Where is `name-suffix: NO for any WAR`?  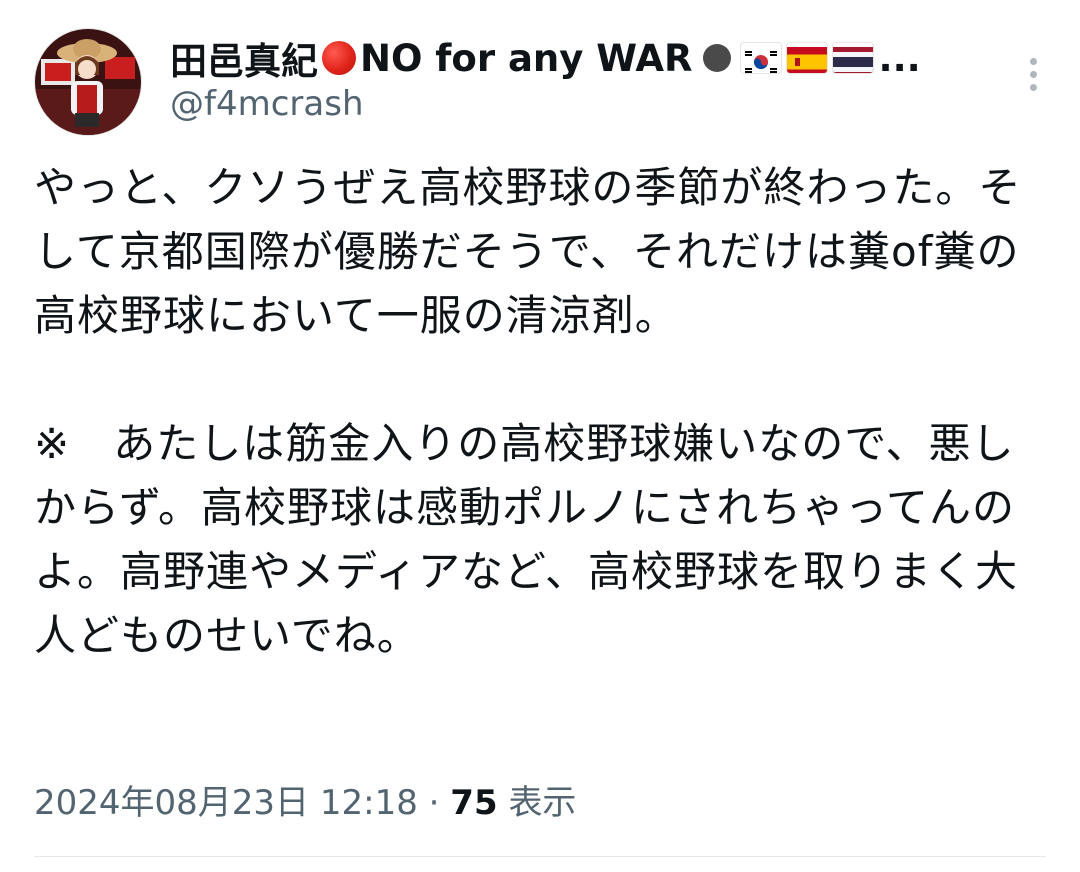
name-suffix: NO for any WAR is located at coordinates (526, 58).